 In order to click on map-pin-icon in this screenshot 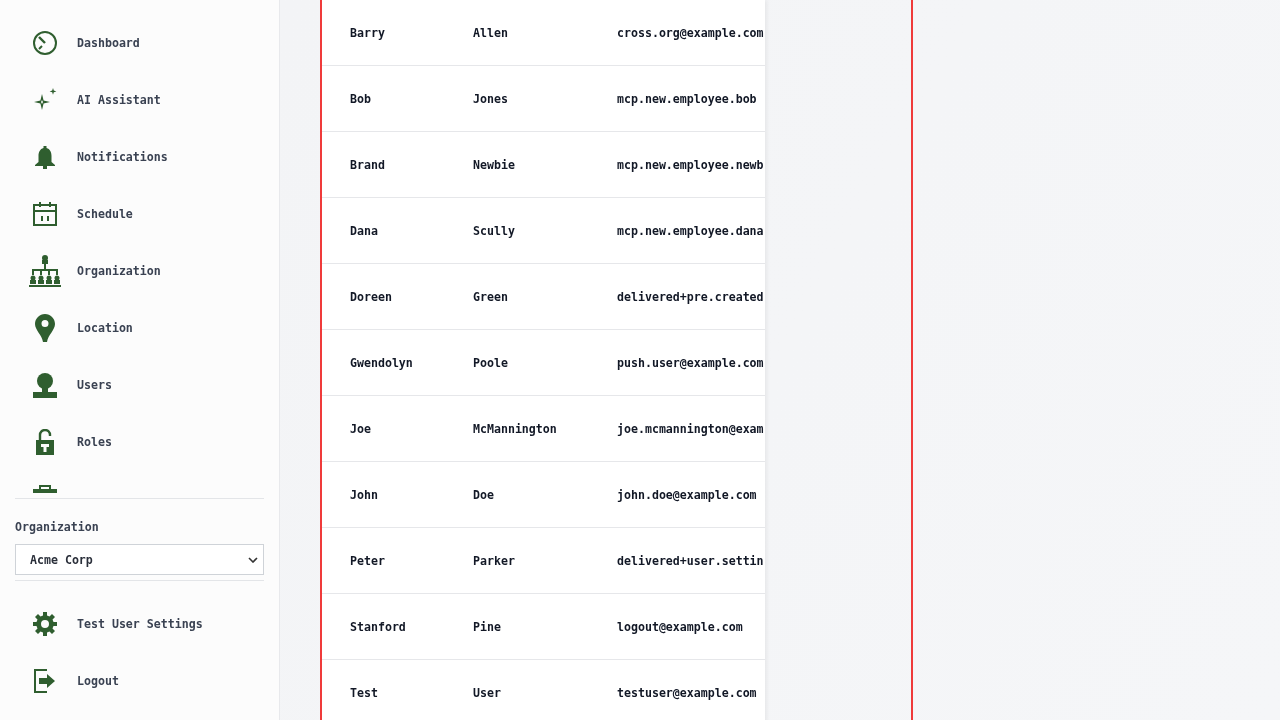, I will do `click(45, 327)`.